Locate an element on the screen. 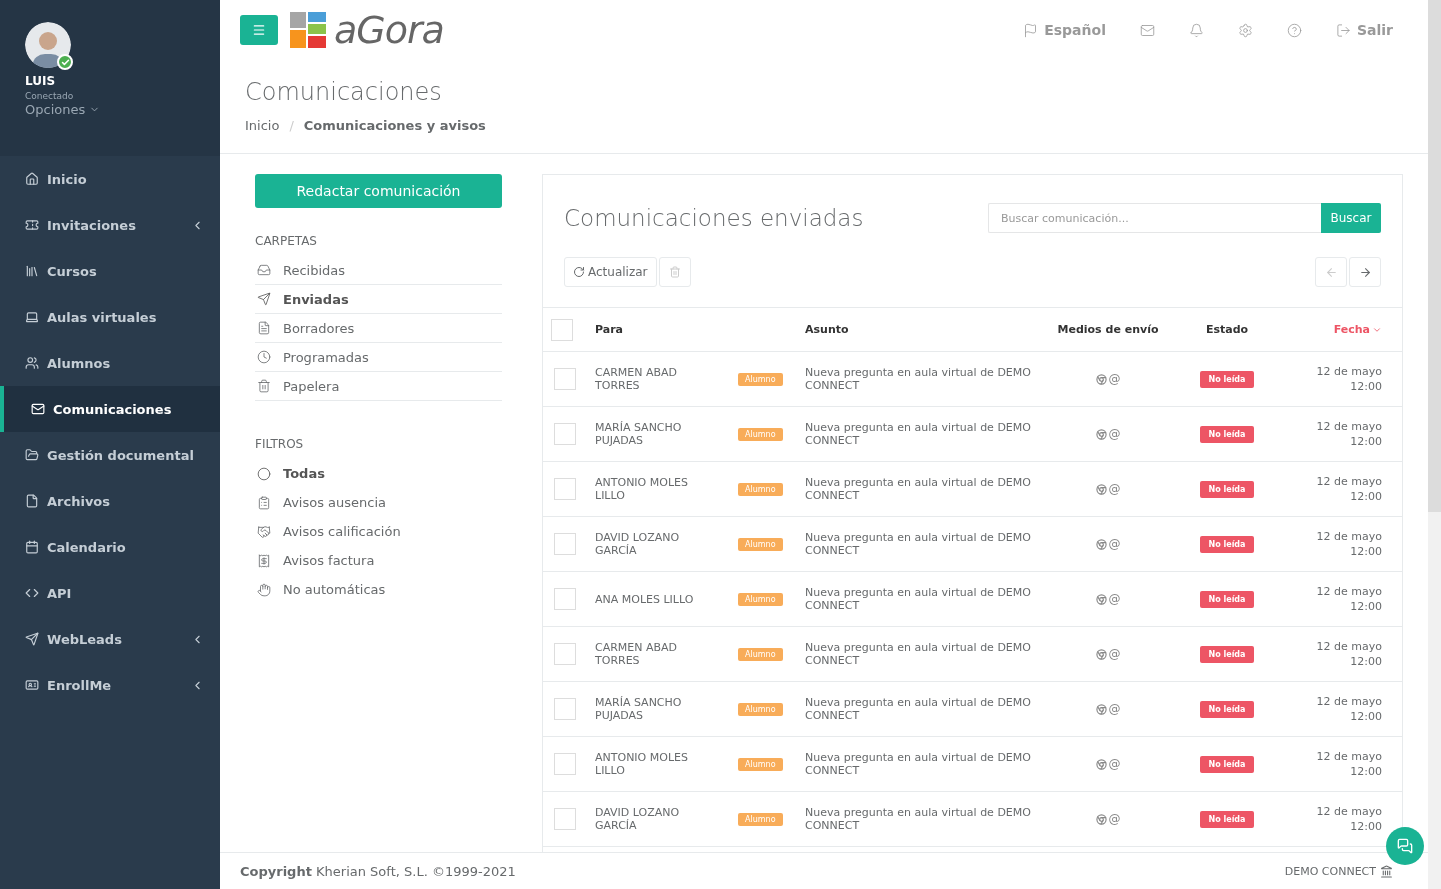 The image size is (1441, 889). column-header: Medios de envío is located at coordinates (1108, 329).